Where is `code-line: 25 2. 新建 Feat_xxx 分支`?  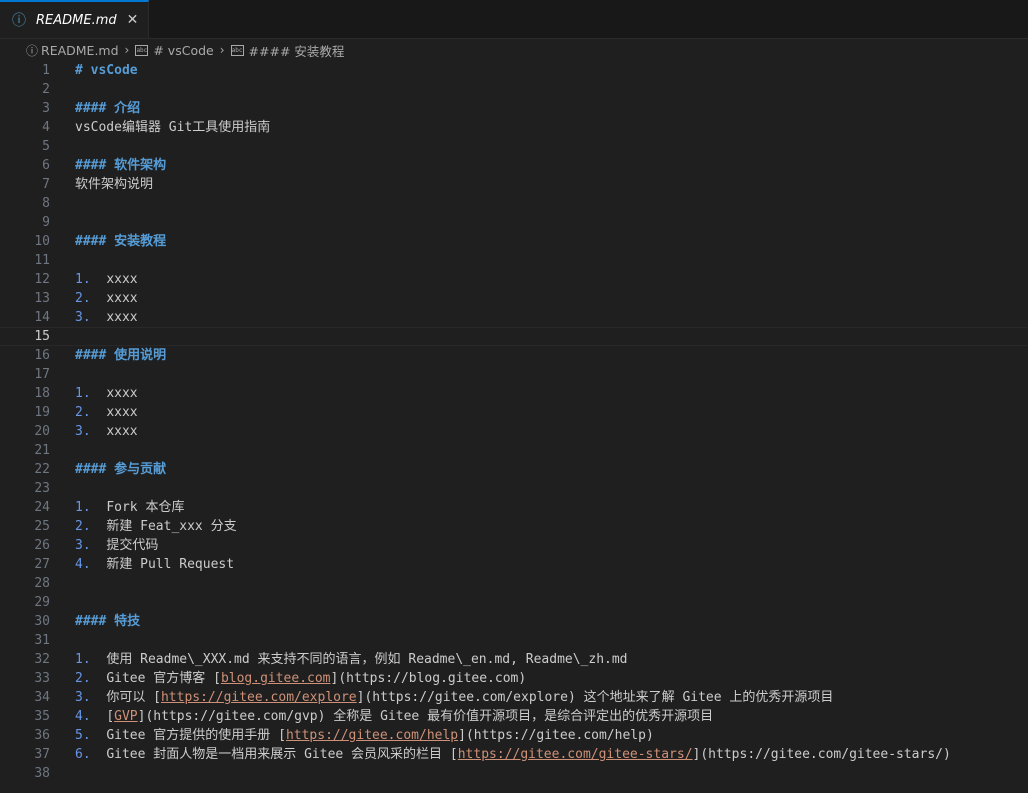 code-line: 25 2. 新建 Feat_xxx 分支 is located at coordinates (514, 526).